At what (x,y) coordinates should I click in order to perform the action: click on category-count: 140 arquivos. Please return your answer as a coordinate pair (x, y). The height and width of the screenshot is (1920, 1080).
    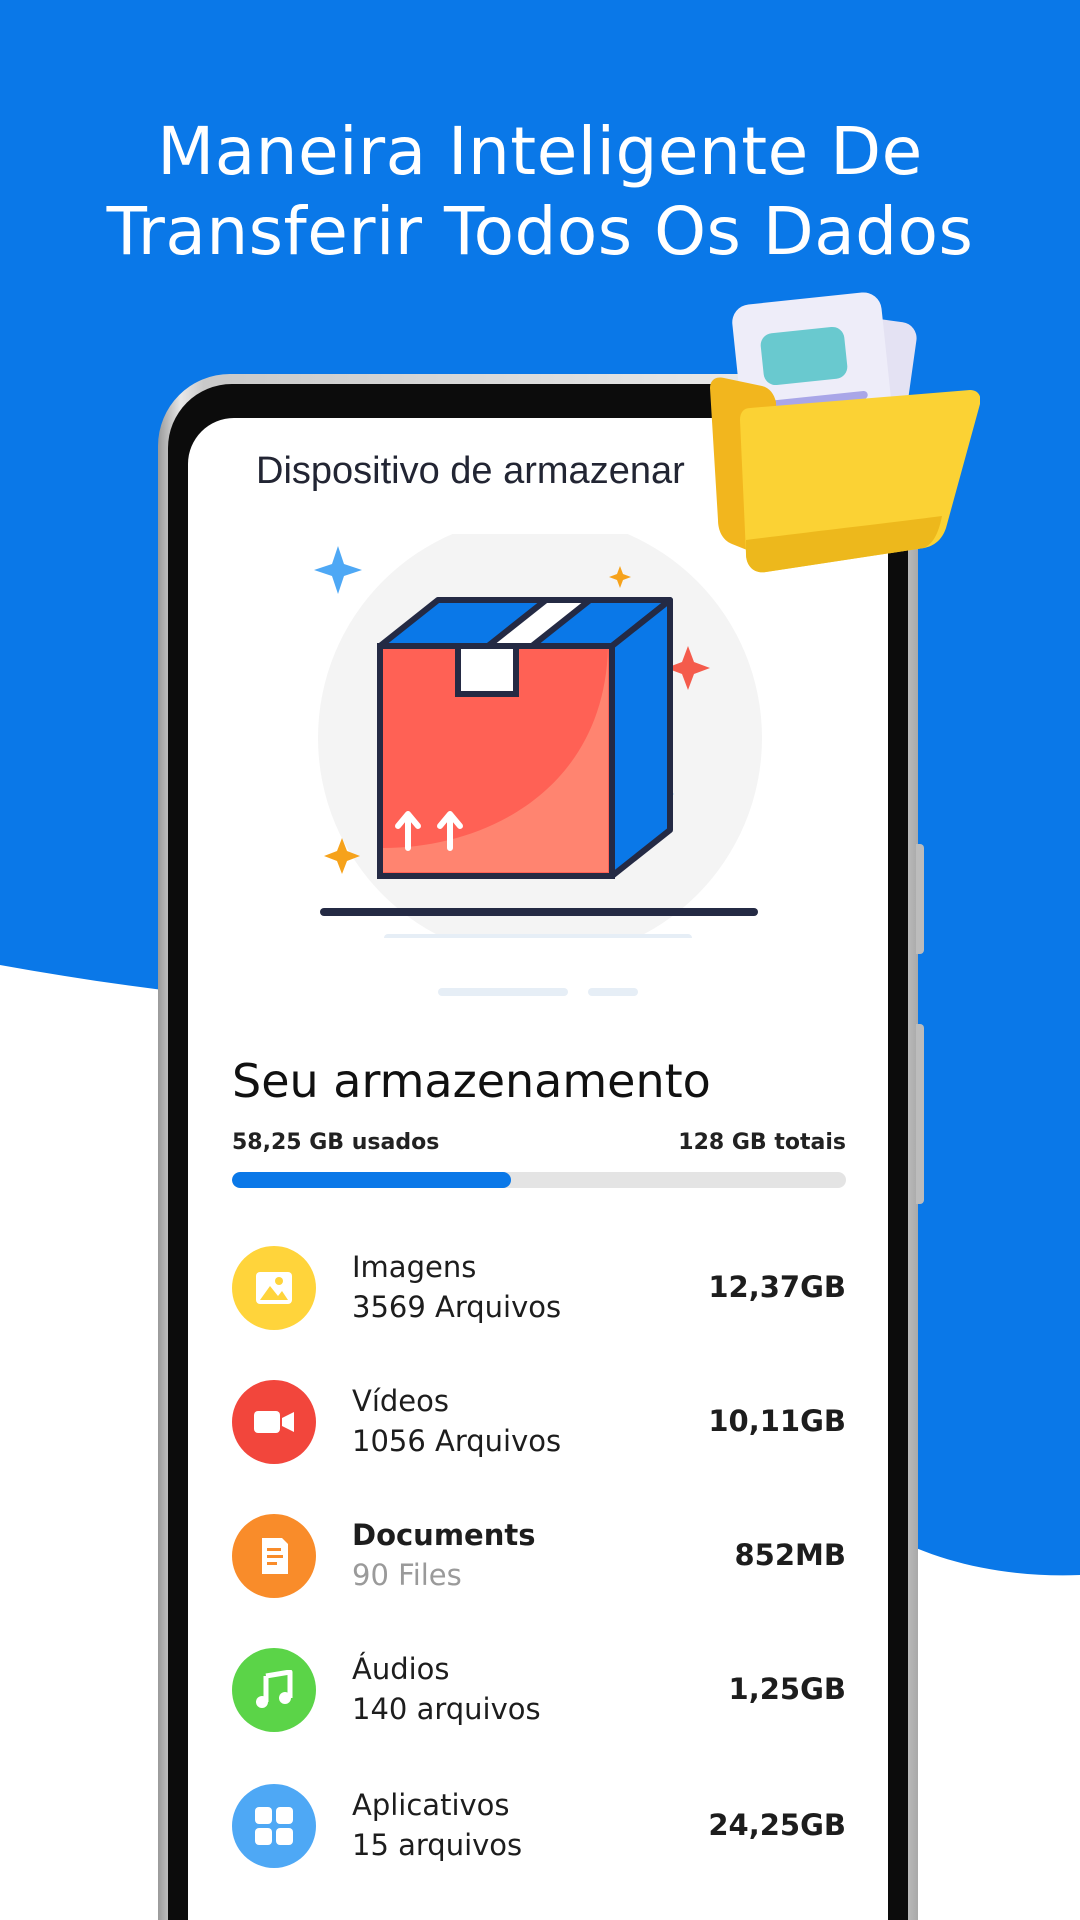
    Looking at the image, I should click on (446, 1709).